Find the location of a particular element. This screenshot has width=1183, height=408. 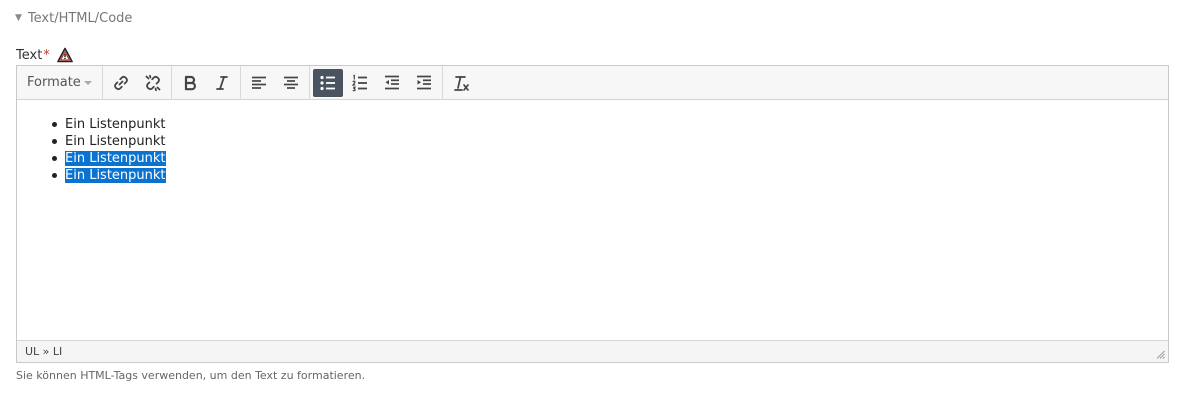

clear-formatting-icon is located at coordinates (461, 83).